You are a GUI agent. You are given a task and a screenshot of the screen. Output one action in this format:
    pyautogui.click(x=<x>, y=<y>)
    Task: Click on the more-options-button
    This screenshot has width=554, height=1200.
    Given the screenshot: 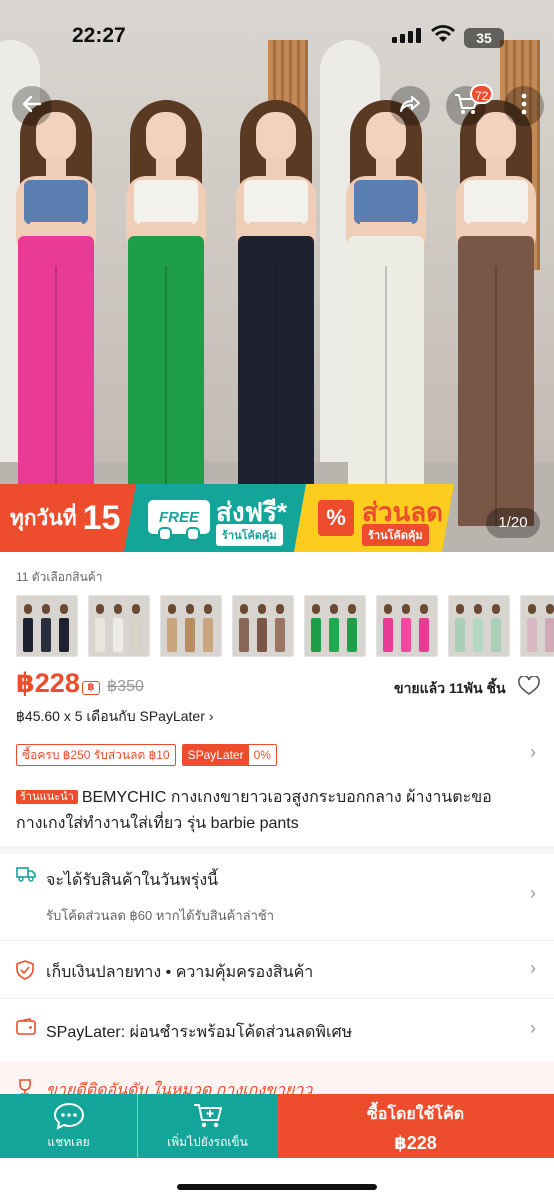 What is the action you would take?
    pyautogui.click(x=524, y=106)
    